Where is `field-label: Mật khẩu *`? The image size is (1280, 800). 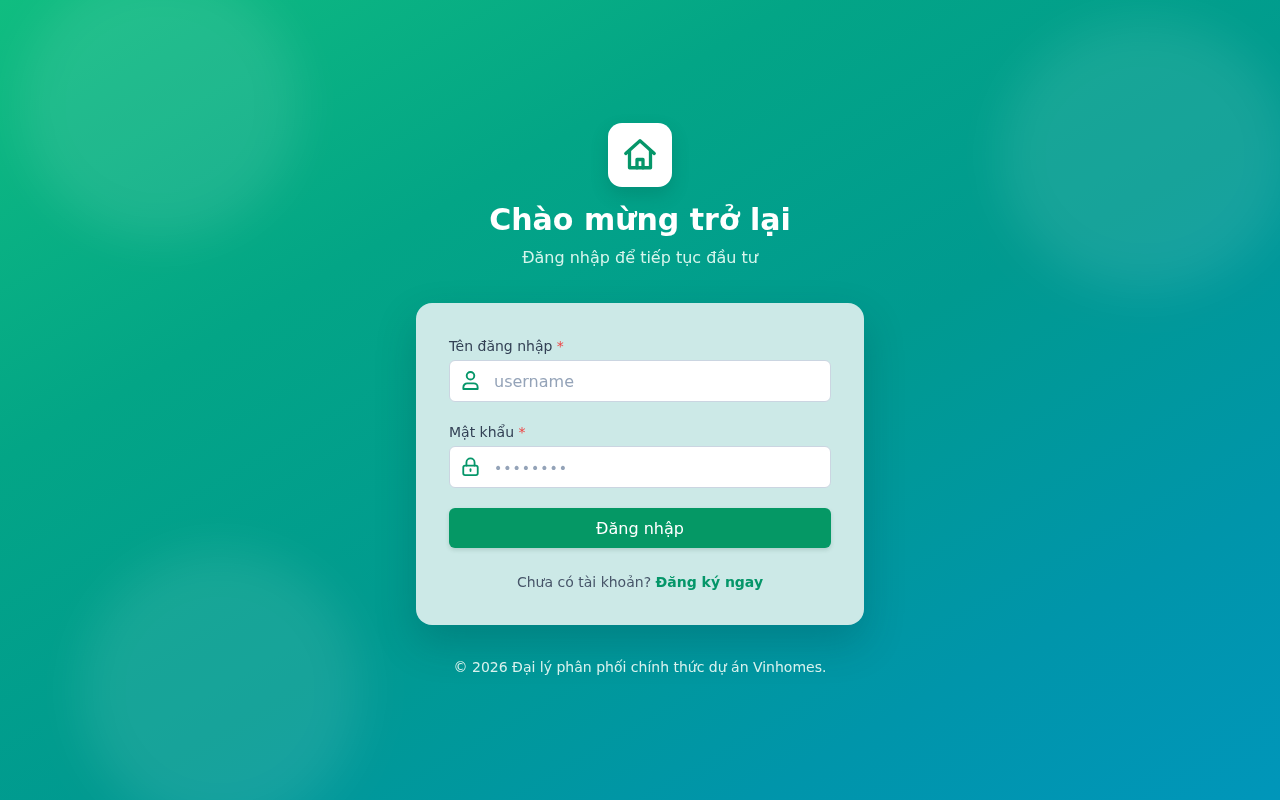 field-label: Mật khẩu * is located at coordinates (487, 432).